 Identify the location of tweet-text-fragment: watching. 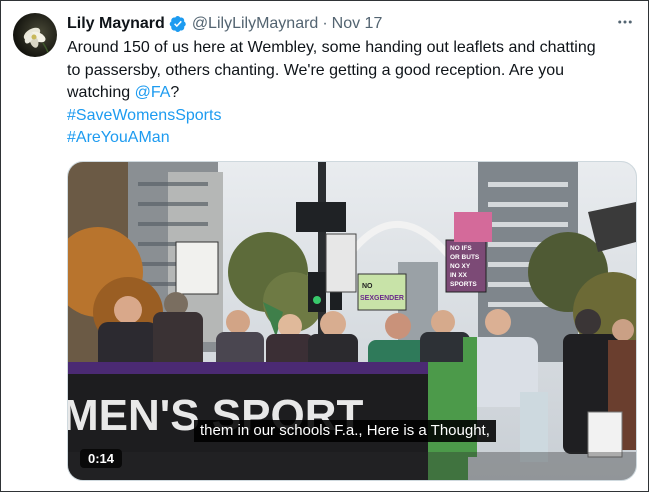
(101, 92).